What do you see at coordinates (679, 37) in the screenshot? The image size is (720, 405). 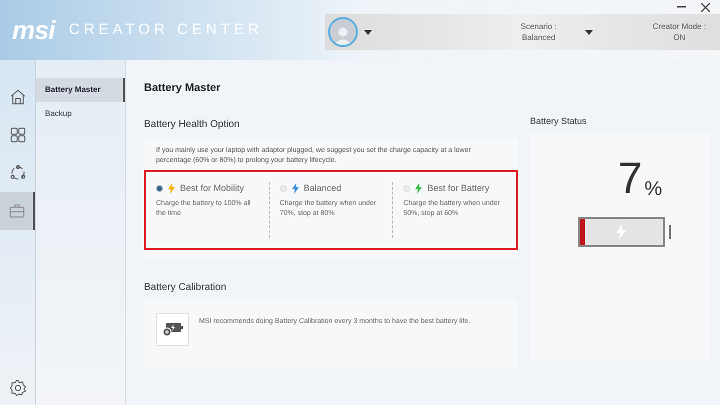 I see `creator-mode-value: ON` at bounding box center [679, 37].